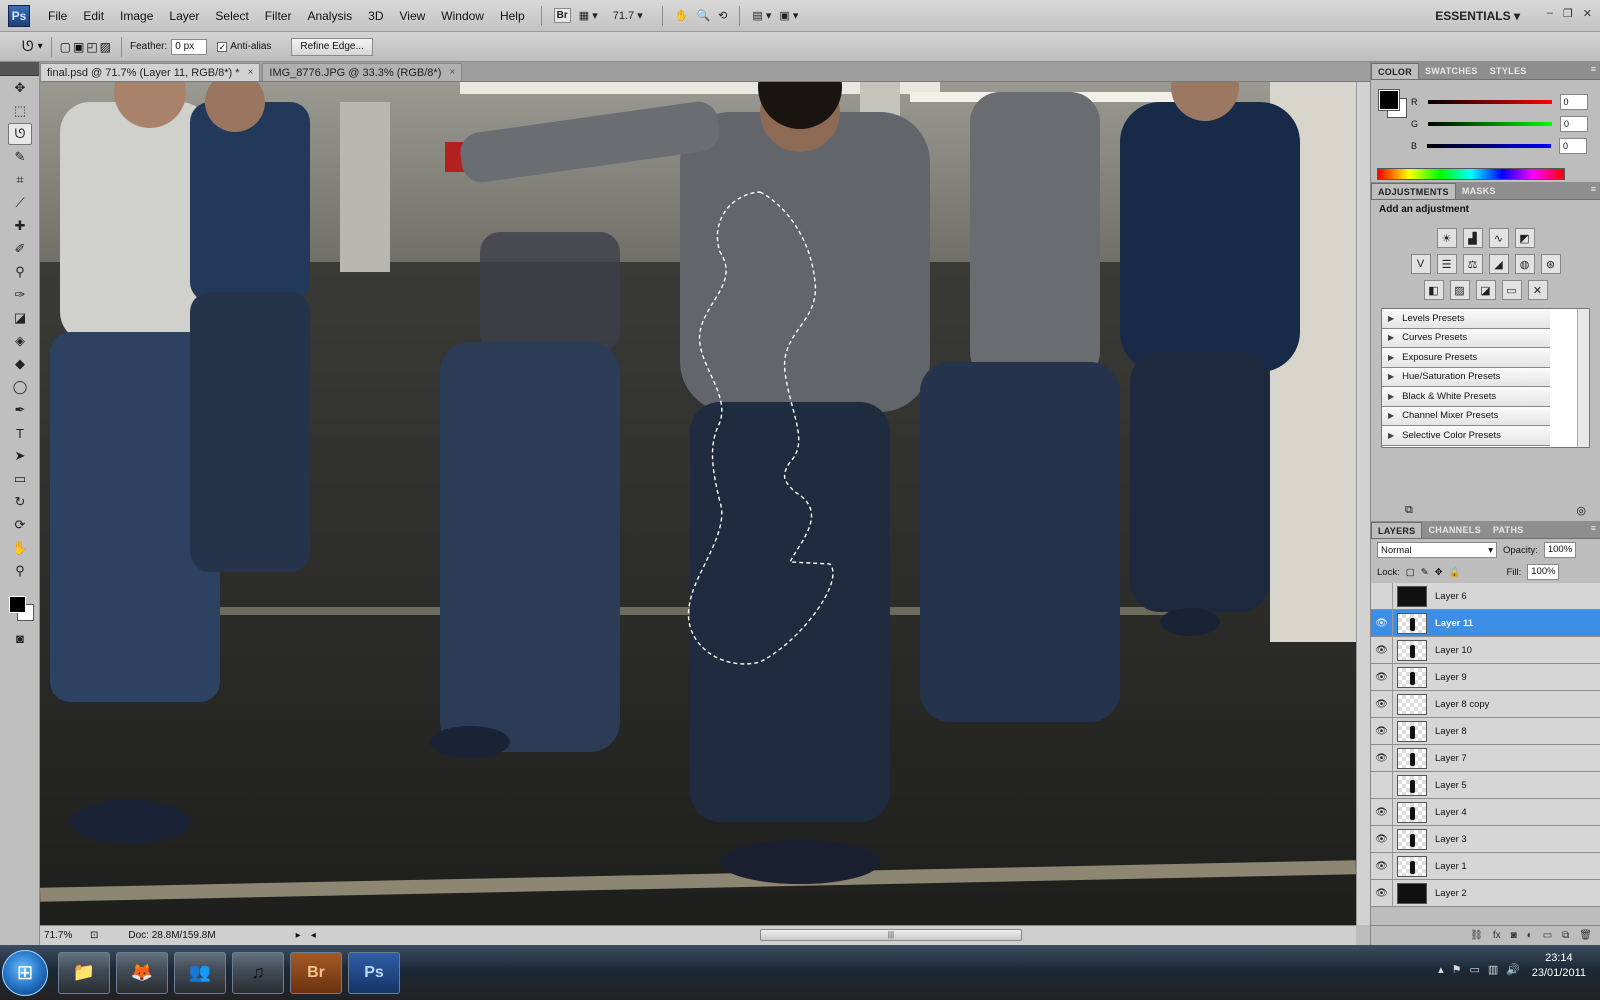  What do you see at coordinates (20, 410) in the screenshot?
I see `pen-tool-icon: ✒` at bounding box center [20, 410].